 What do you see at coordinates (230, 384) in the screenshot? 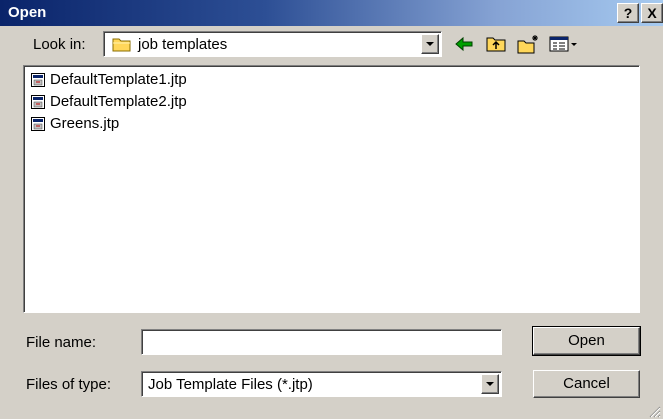
I see `file-type-value: Job Template Files (*.jtp)` at bounding box center [230, 384].